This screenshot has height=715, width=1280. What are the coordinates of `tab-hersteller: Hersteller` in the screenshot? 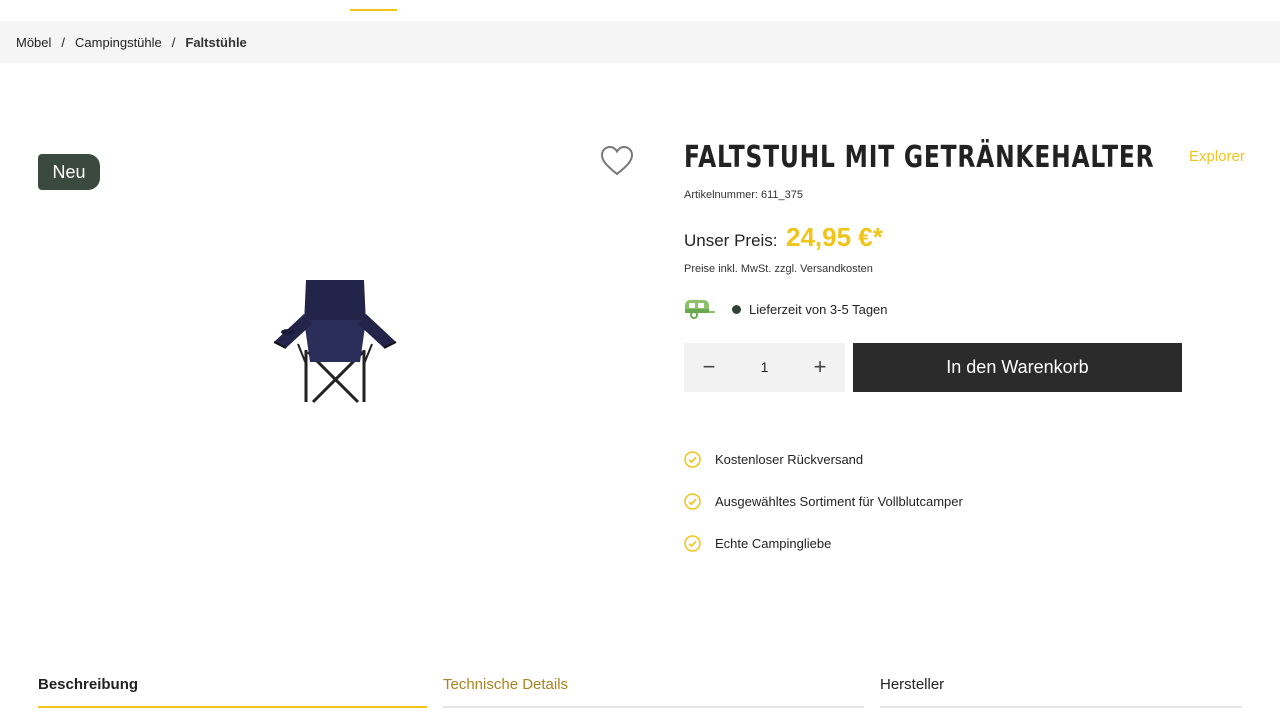 It's located at (912, 684).